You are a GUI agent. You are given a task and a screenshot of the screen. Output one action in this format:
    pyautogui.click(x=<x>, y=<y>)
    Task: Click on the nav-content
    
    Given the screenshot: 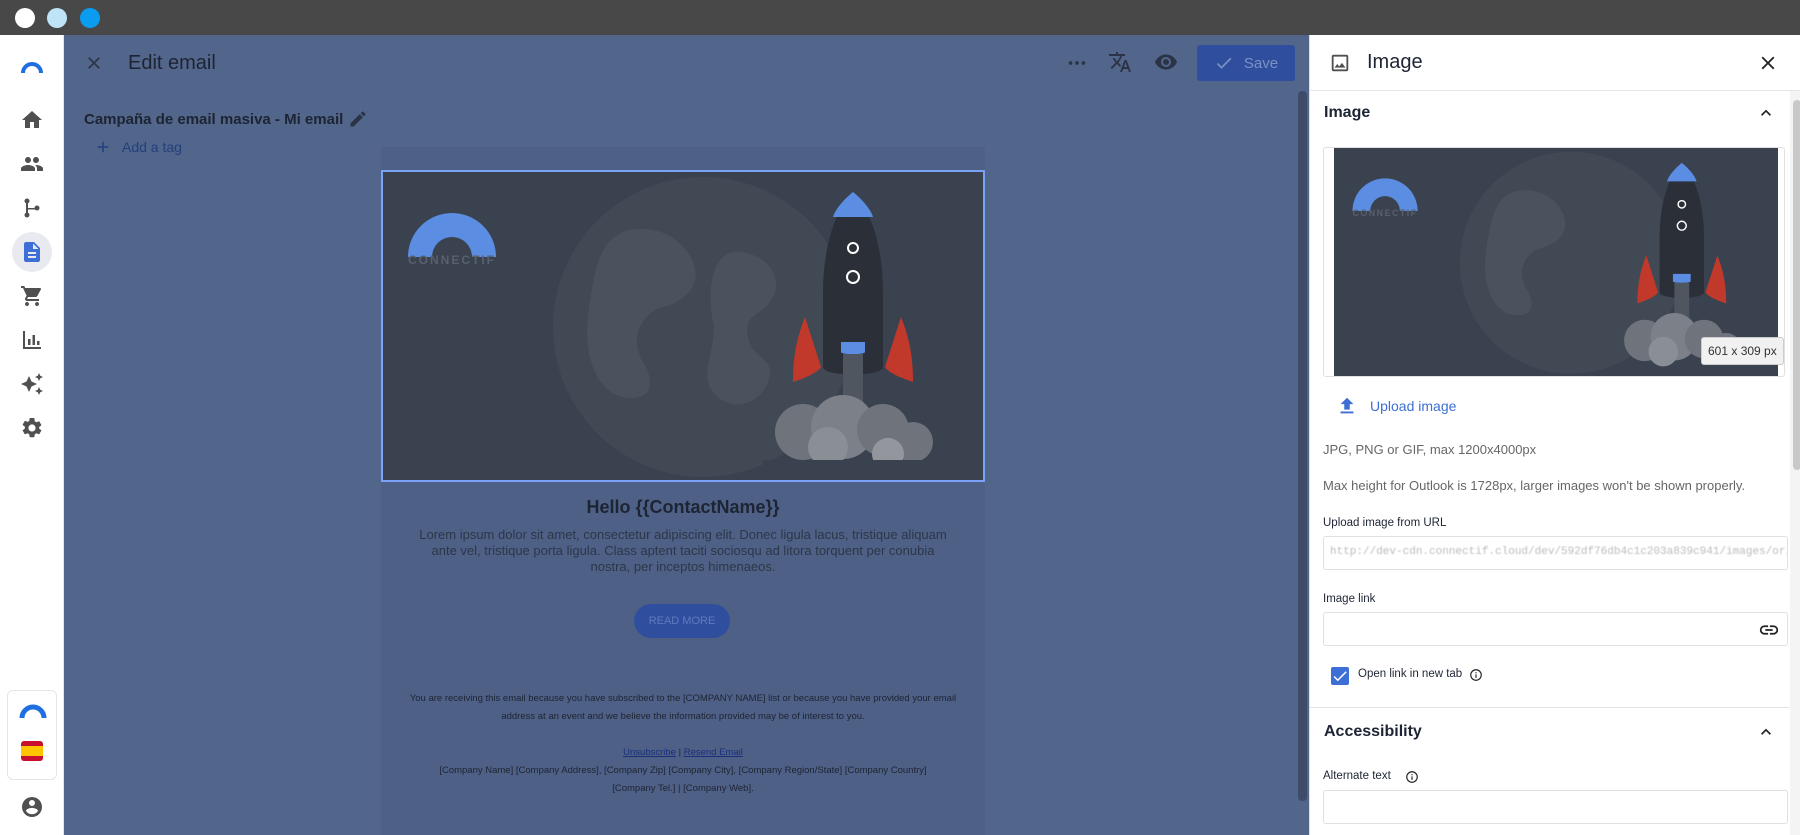 What is the action you would take?
    pyautogui.click(x=32, y=252)
    